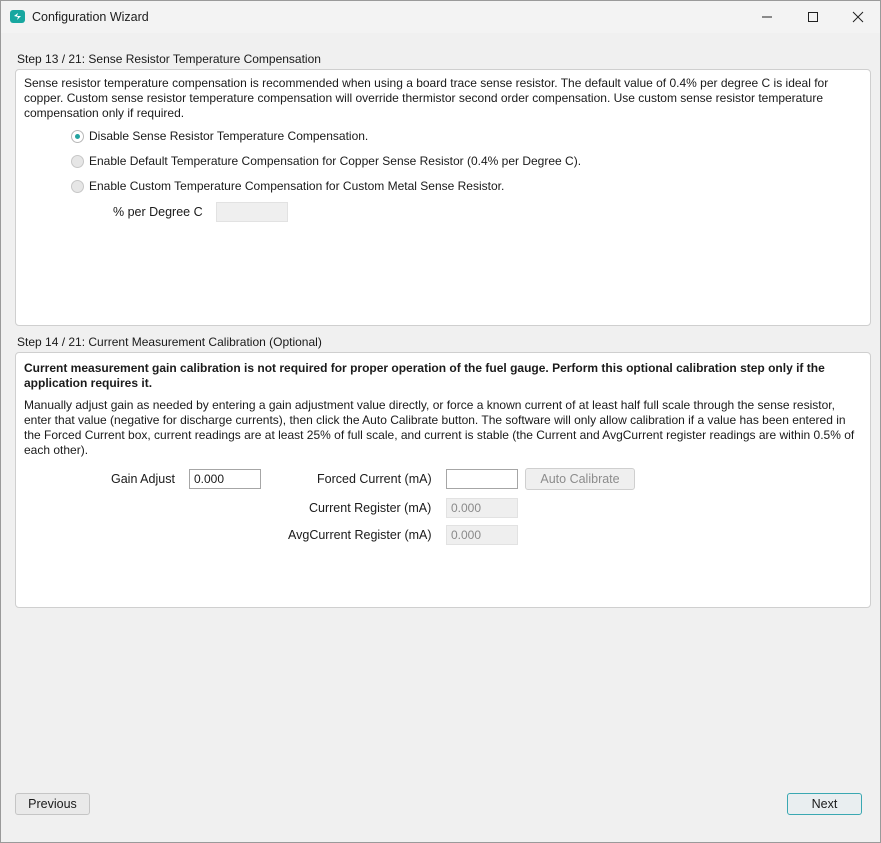 This screenshot has height=843, width=881. Describe the element at coordinates (370, 508) in the screenshot. I see `current-register-label: Current Register (mA)` at that location.